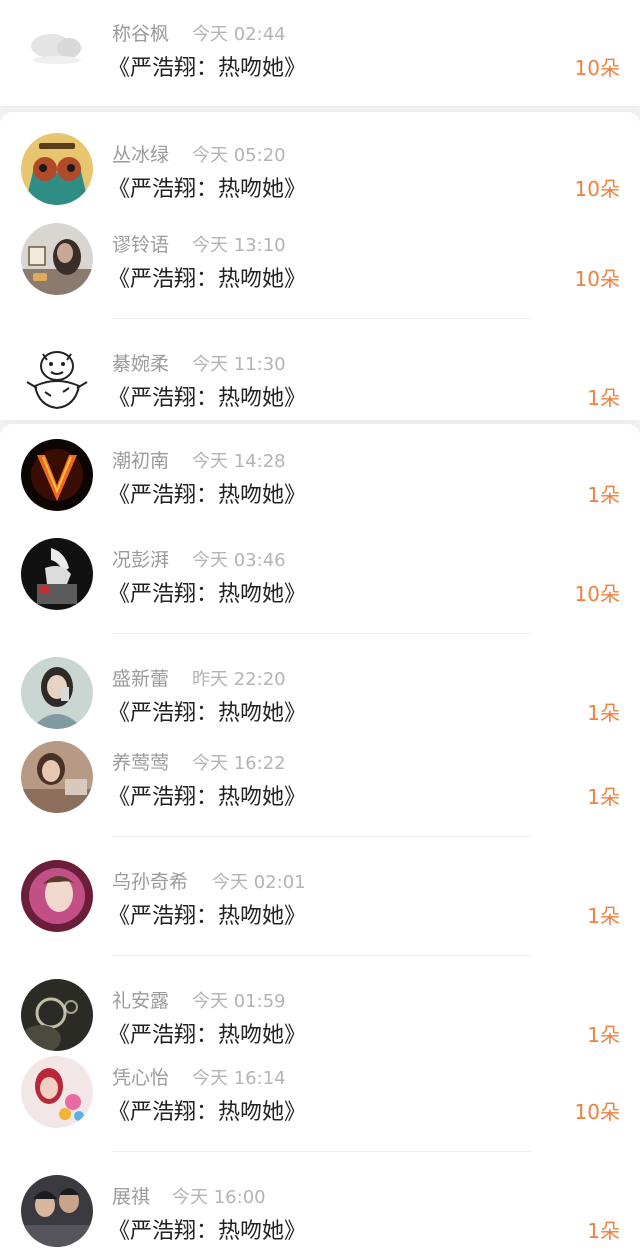 This screenshot has height=1259, width=640. I want to click on timestamp: 今天 13:10, so click(239, 245).